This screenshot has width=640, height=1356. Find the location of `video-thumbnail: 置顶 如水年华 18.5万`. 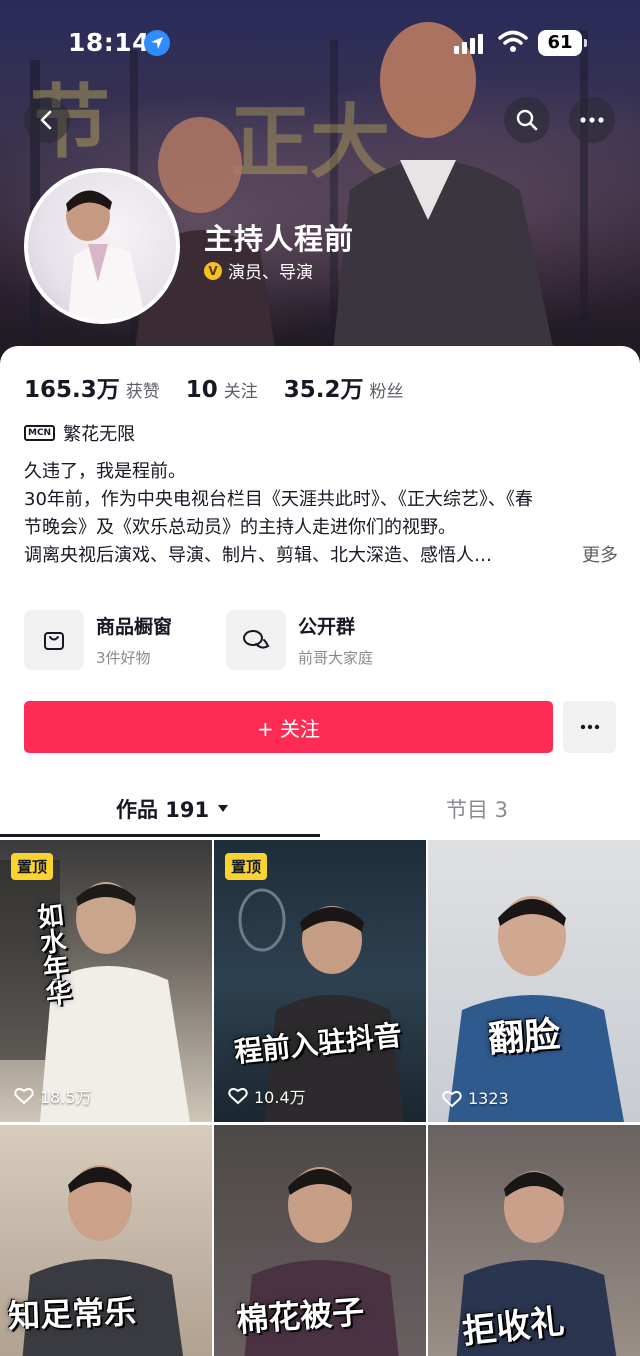

video-thumbnail: 置顶 如水年华 18.5万 is located at coordinates (106, 981).